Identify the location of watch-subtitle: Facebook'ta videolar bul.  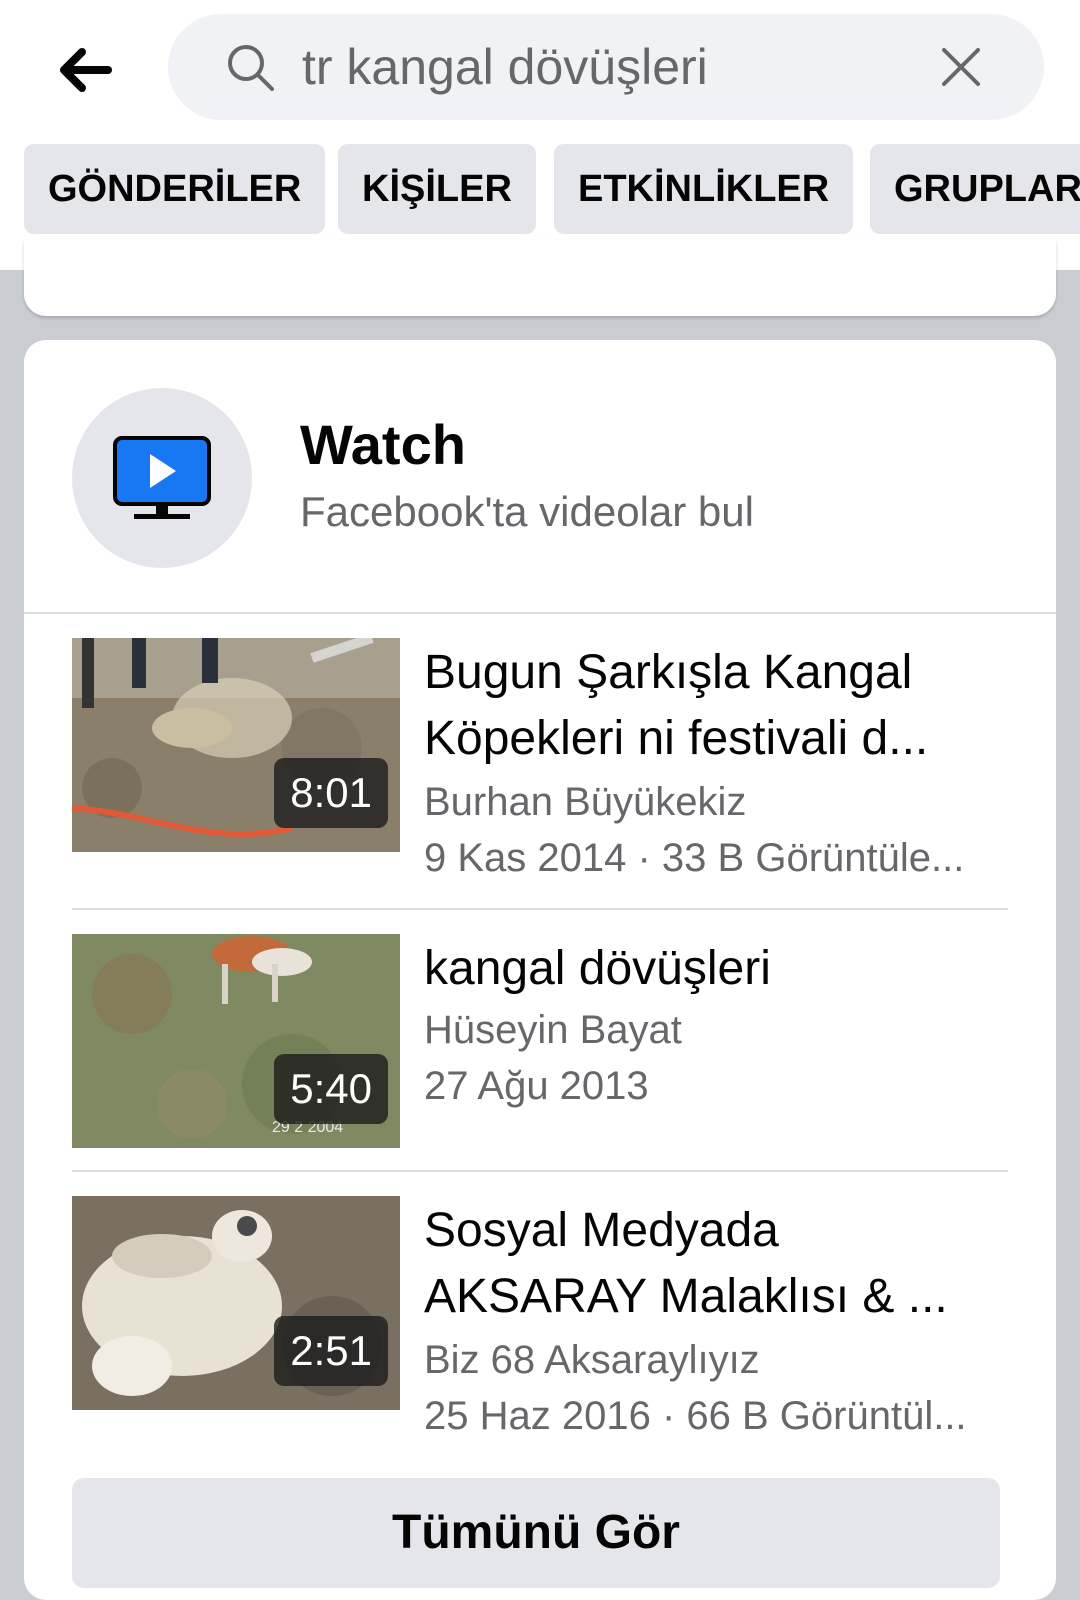
(527, 511).